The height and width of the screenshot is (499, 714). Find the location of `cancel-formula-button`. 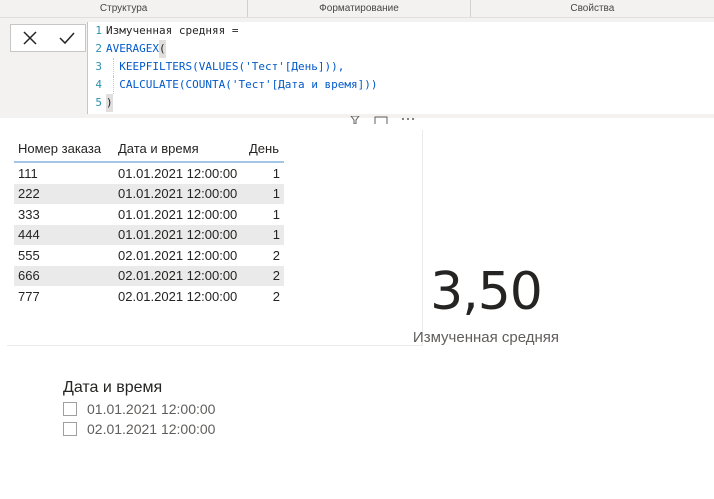

cancel-formula-button is located at coordinates (29, 38).